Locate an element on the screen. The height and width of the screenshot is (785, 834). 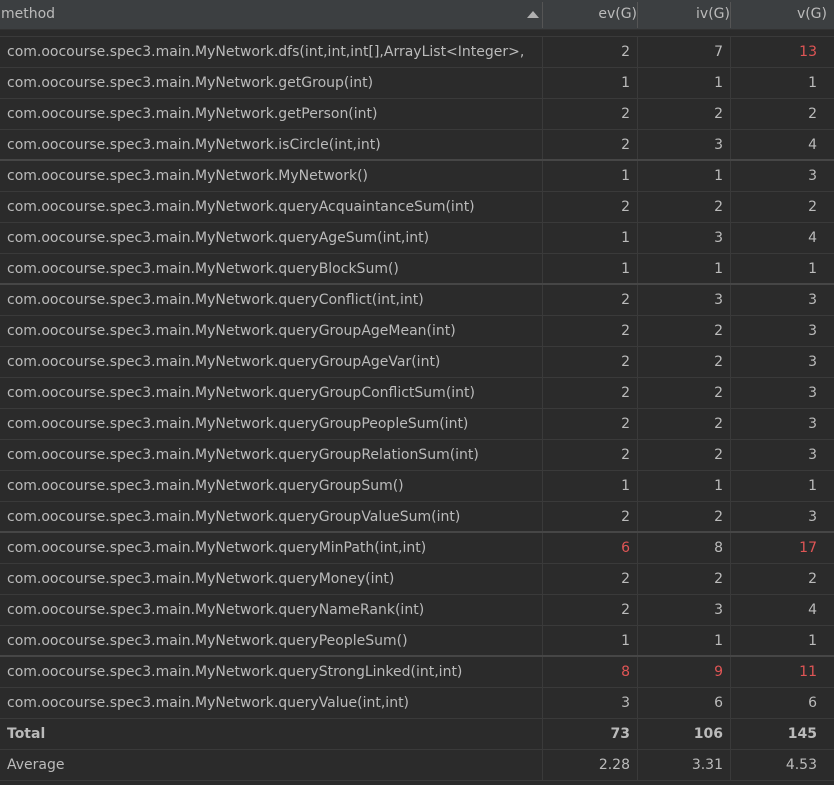
total-row: Total 73 106 145 is located at coordinates (417, 734).